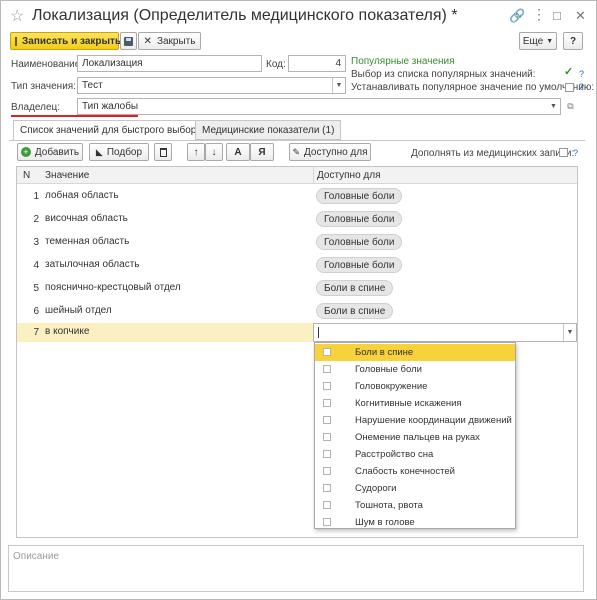 The width and height of the screenshot is (597, 600). What do you see at coordinates (415, 437) in the screenshot?
I see `dropdown-option: Онемение пальцев на руках` at bounding box center [415, 437].